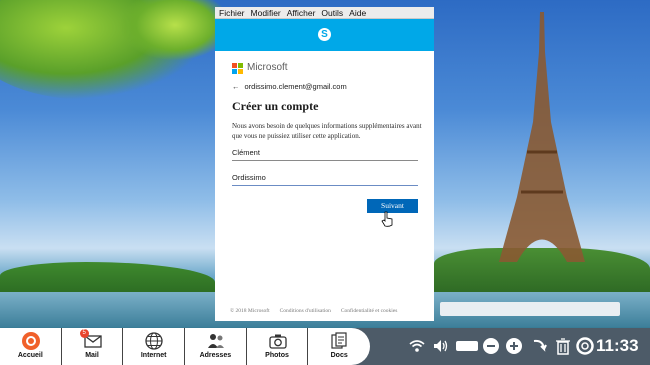  Describe the element at coordinates (92, 355) in the screenshot. I see `dock-label-mail: Mail` at that location.